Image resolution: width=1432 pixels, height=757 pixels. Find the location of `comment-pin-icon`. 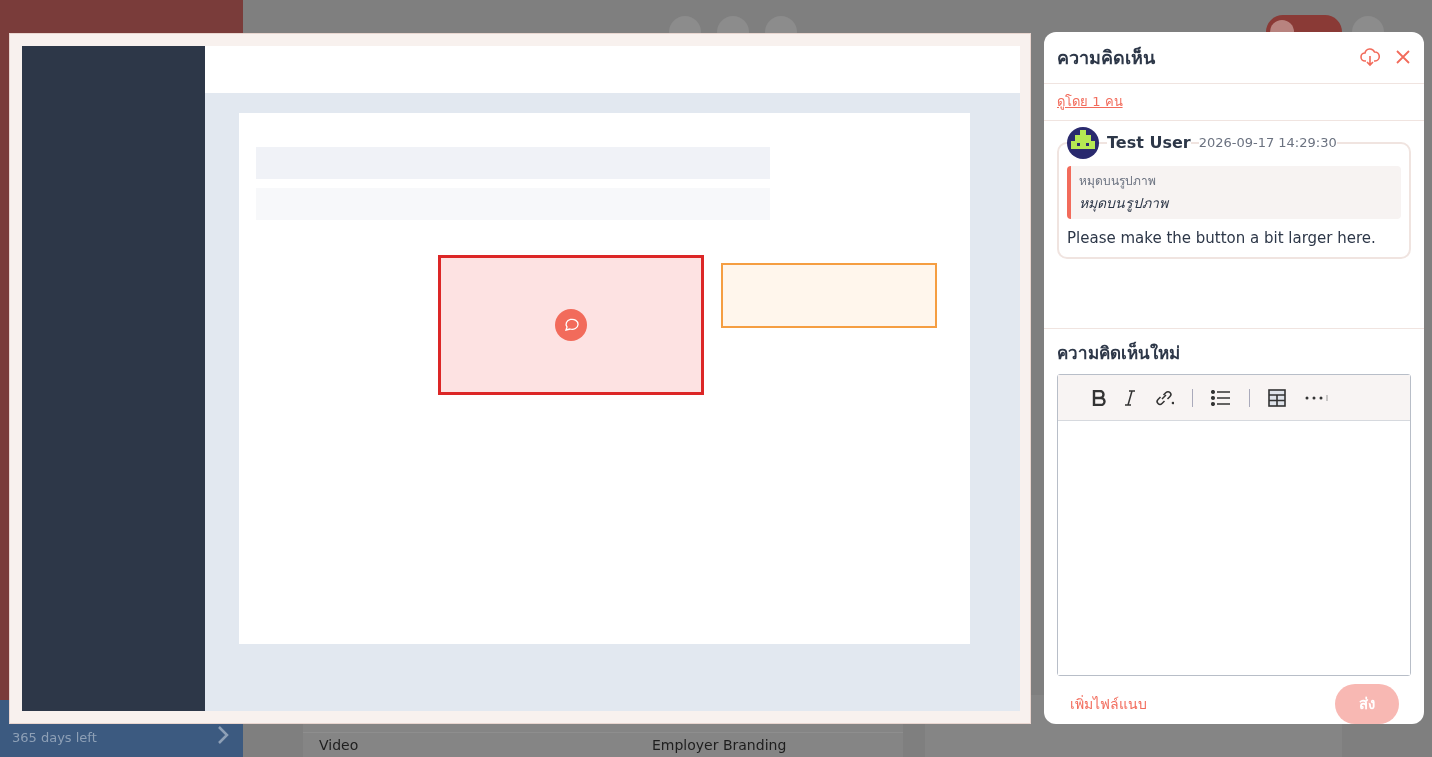

comment-pin-icon is located at coordinates (571, 325).